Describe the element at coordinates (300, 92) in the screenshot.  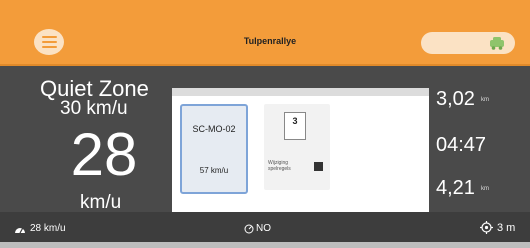
I see `panel-strip` at that location.